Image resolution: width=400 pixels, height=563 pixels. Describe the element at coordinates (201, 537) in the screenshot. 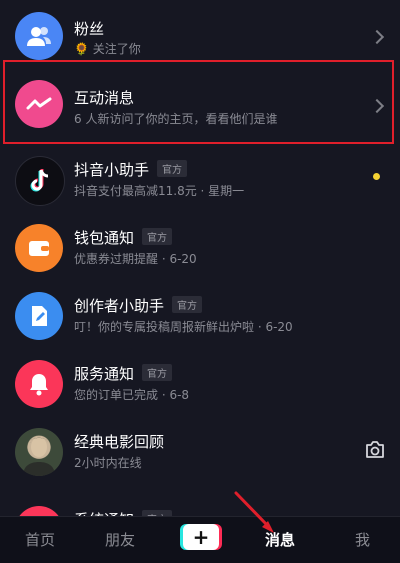

I see `create-button: +` at that location.